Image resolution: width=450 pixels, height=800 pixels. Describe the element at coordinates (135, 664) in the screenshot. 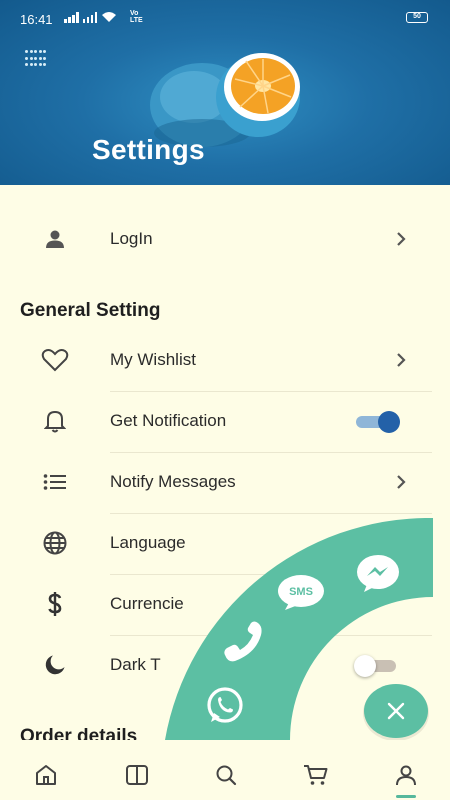

I see `dark-theme-label: Dark T` at that location.